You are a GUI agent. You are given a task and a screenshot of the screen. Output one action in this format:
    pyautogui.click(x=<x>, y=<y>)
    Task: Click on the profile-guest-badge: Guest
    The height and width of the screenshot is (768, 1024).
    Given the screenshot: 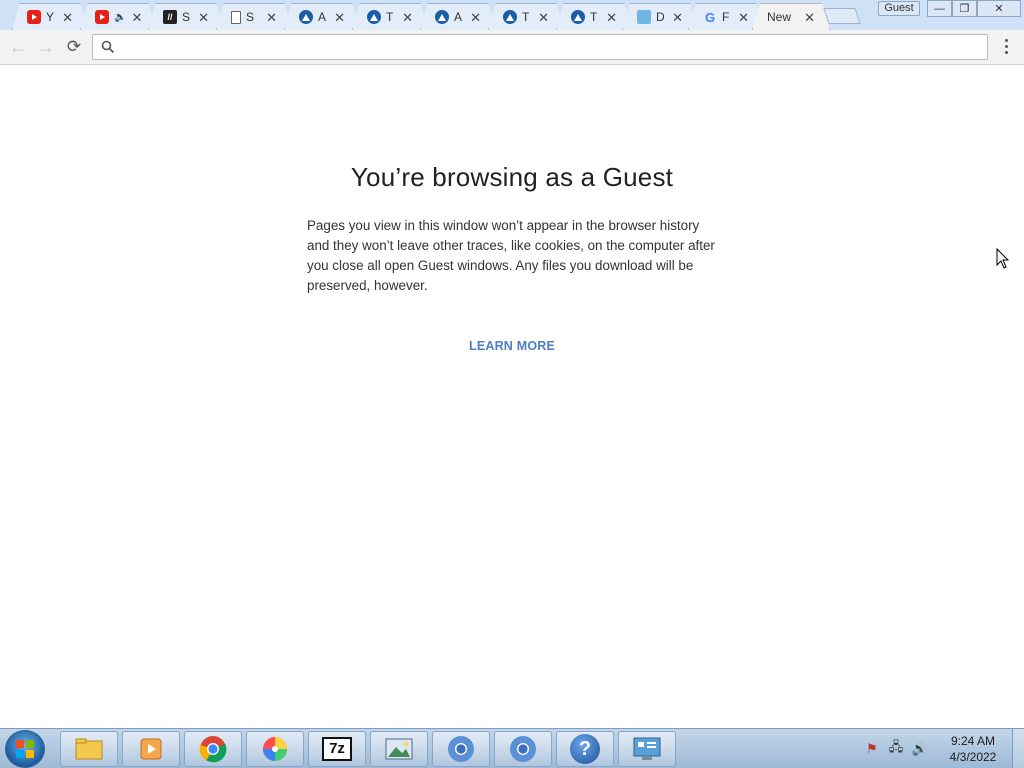 What is the action you would take?
    pyautogui.click(x=899, y=8)
    